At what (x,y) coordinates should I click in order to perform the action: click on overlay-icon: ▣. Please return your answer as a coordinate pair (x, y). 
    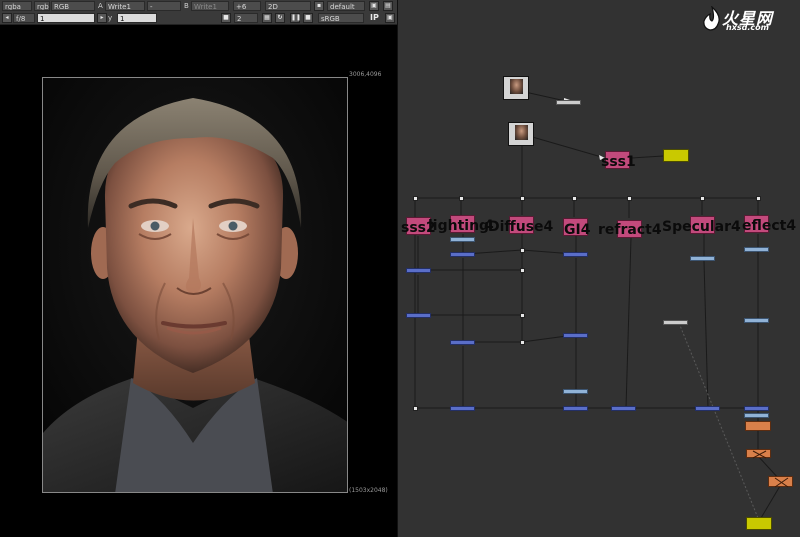
    Looking at the image, I should click on (390, 18).